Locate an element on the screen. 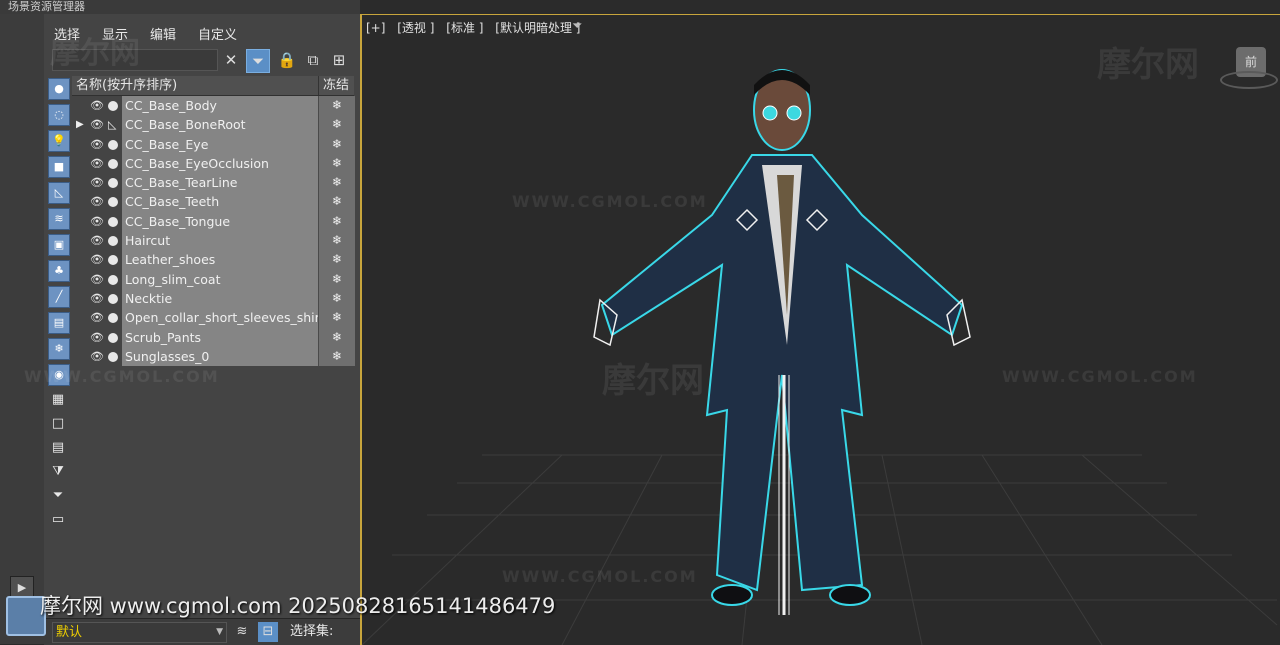  list-item: 👁 CC_Base_Eye ❄ is located at coordinates (213, 144).